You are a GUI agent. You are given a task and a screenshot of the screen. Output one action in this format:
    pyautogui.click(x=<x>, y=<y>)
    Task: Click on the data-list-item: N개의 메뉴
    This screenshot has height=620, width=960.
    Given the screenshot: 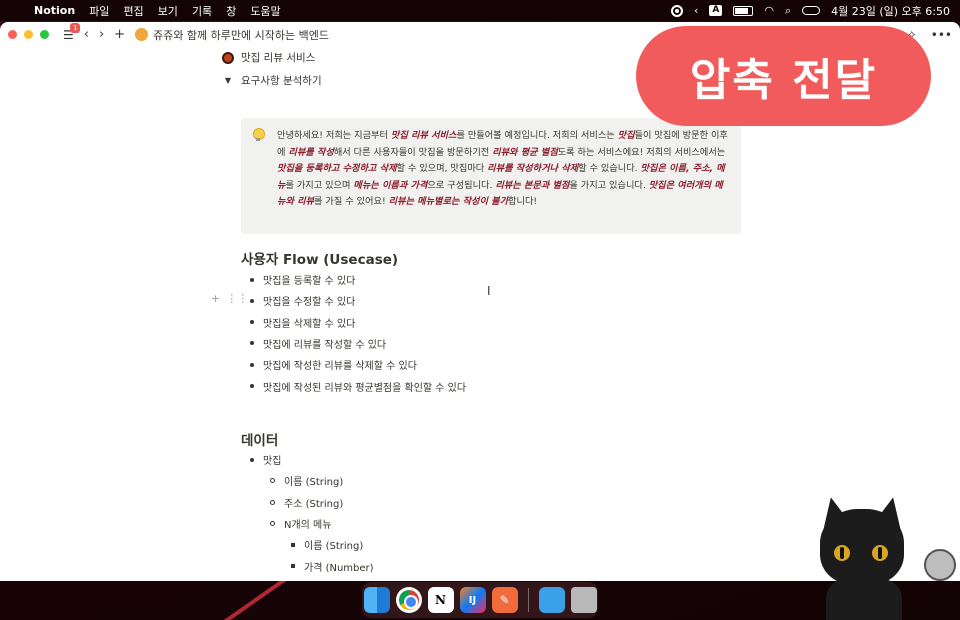 What is the action you would take?
    pyautogui.click(x=300, y=523)
    